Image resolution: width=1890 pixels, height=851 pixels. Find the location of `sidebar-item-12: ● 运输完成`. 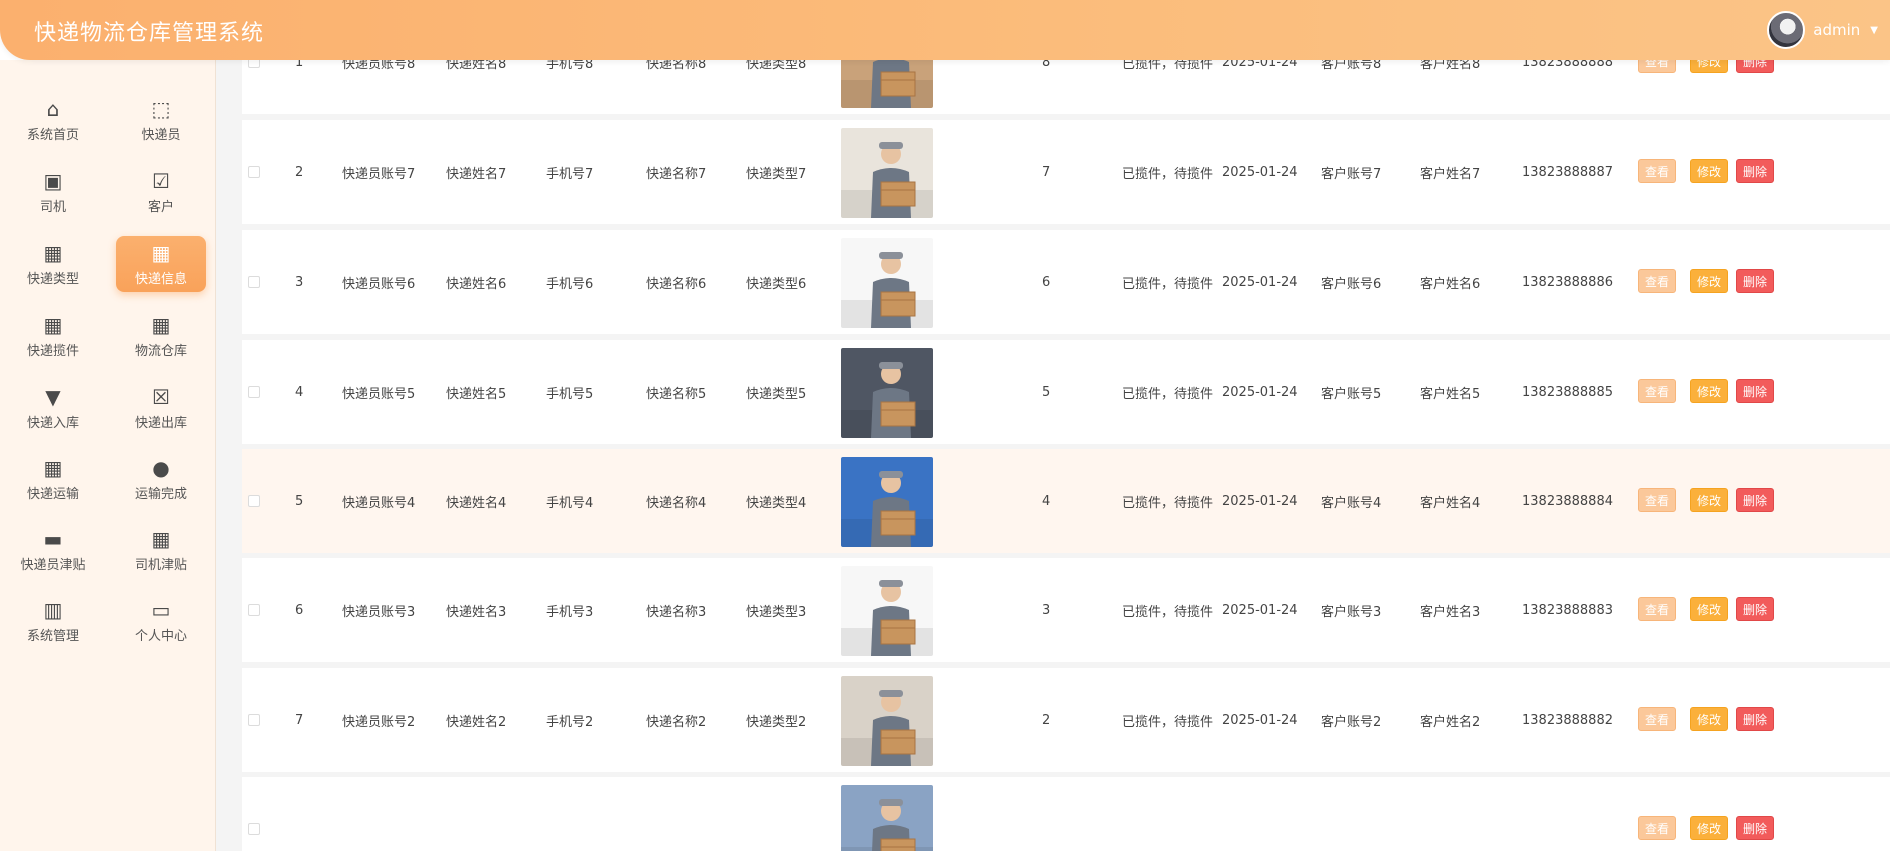

sidebar-item-12: ● 运输完成 is located at coordinates (161, 479).